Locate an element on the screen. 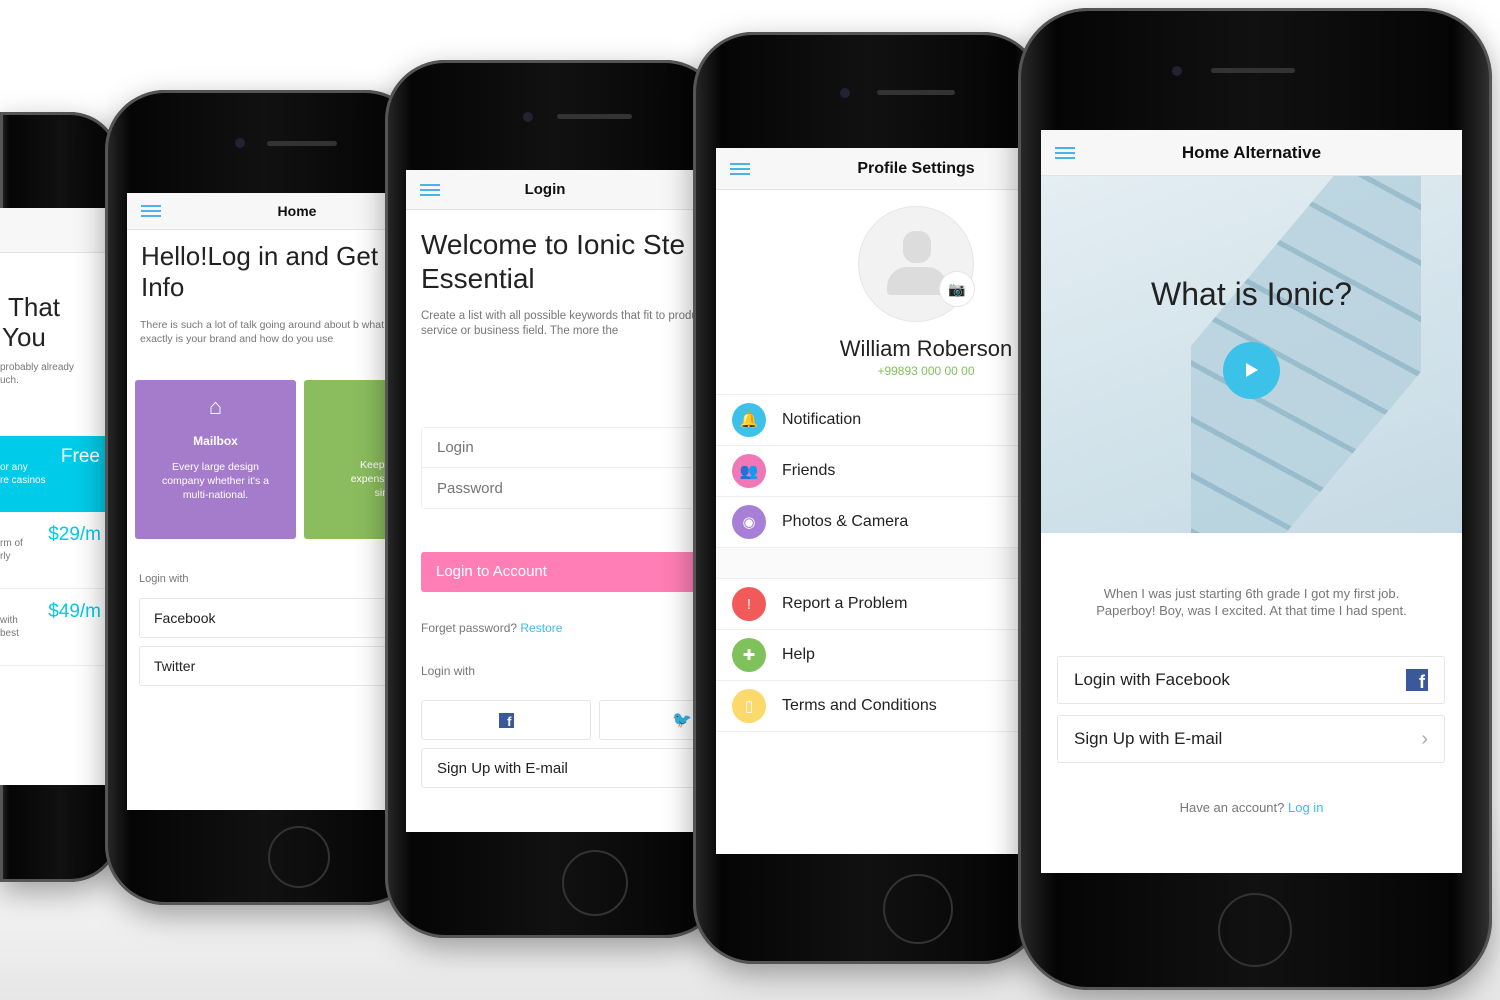 The image size is (1500, 1000). label: Photos & Camera is located at coordinates (845, 521).